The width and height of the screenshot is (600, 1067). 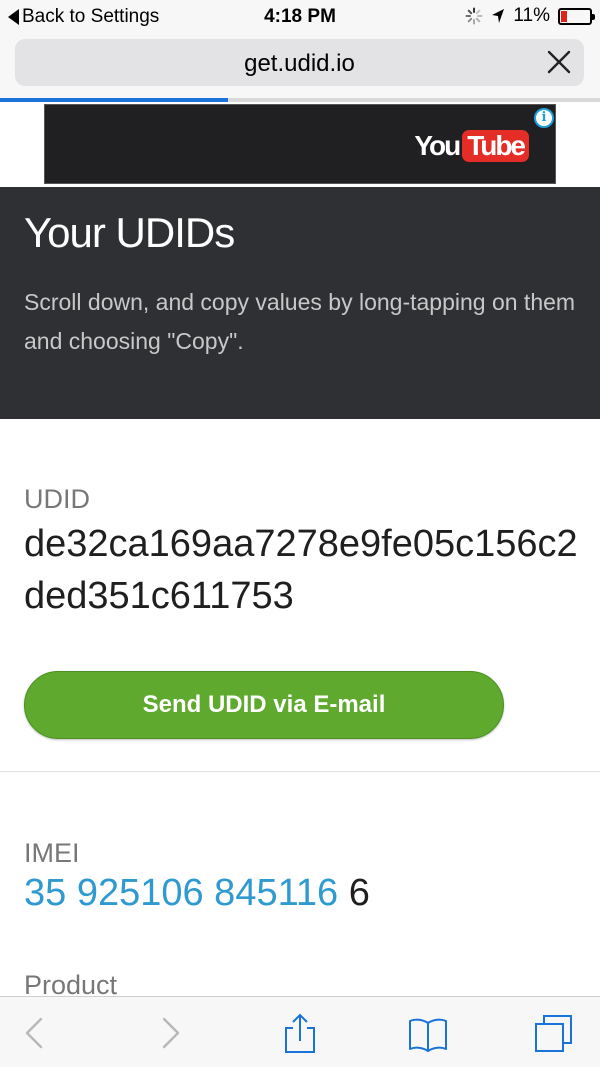 I want to click on battery-percent: 11%, so click(x=531, y=15).